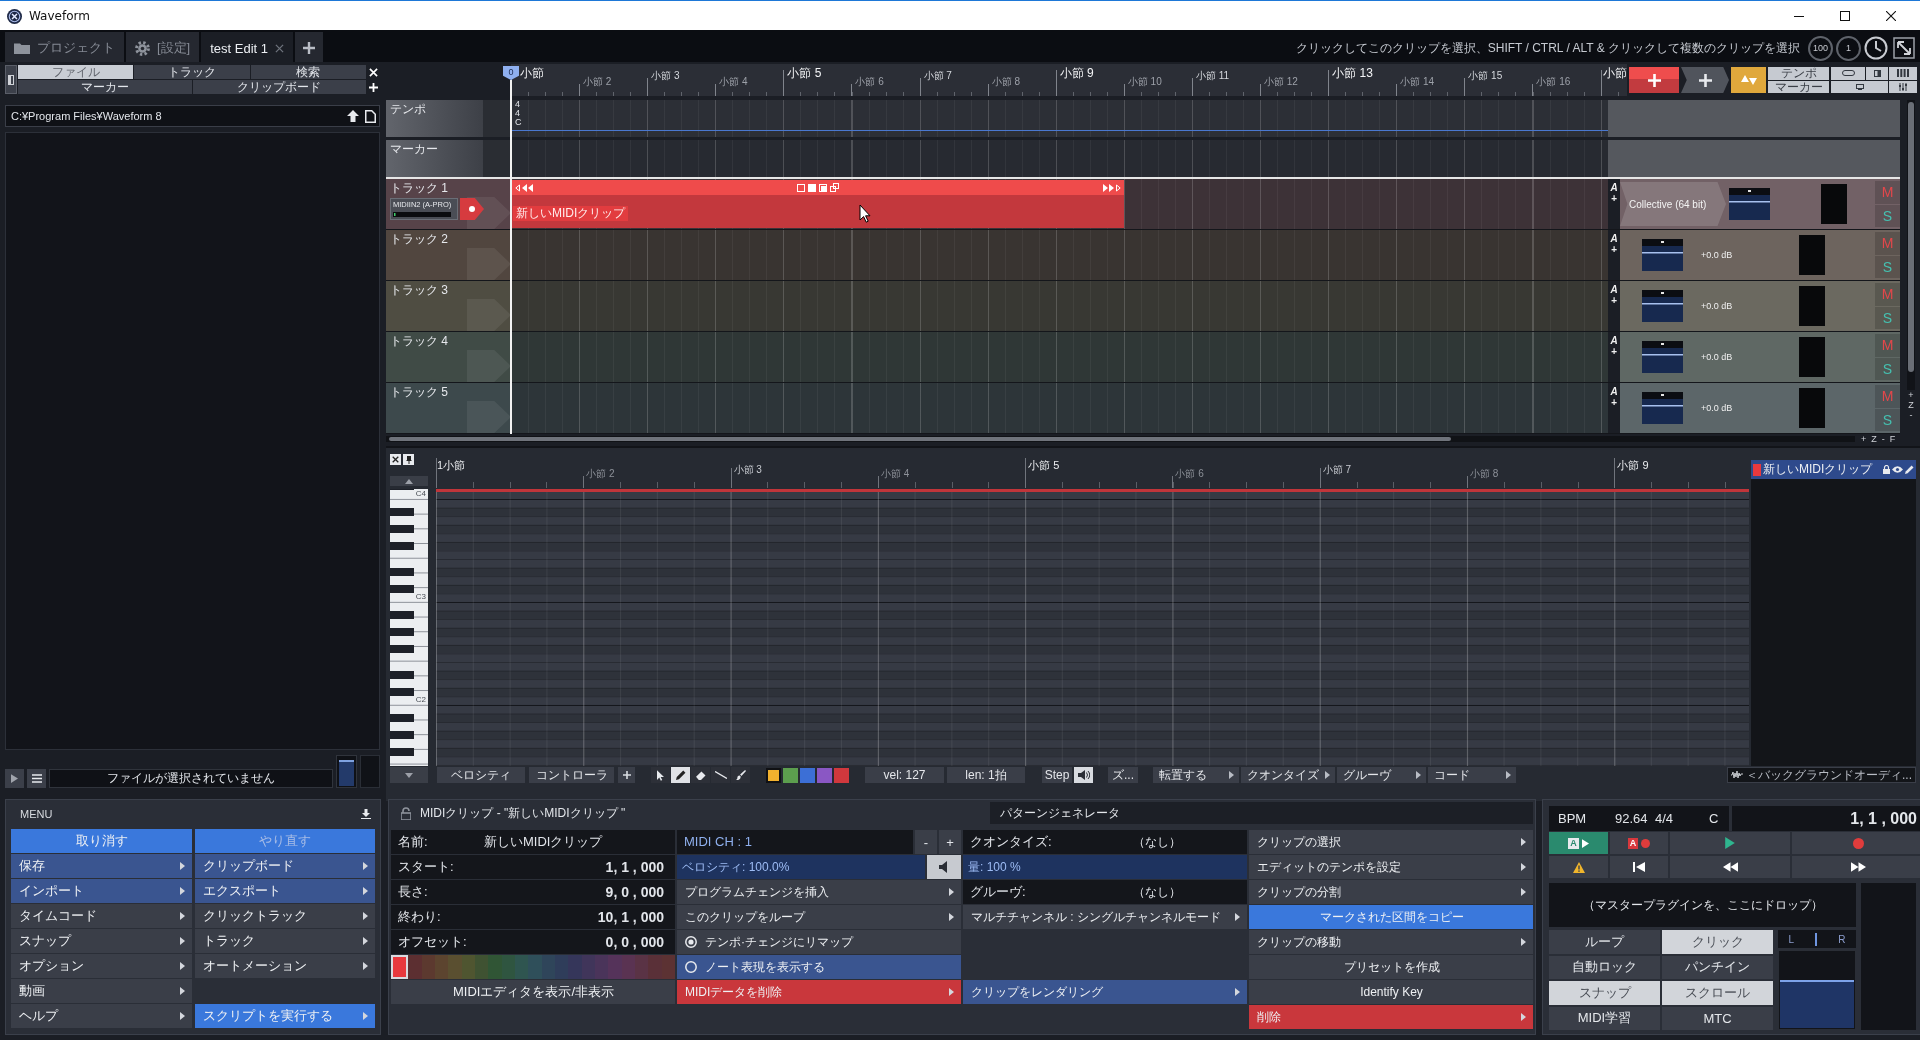 The height and width of the screenshot is (1040, 1920). I want to click on dial-knob: 100, so click(1820, 48).